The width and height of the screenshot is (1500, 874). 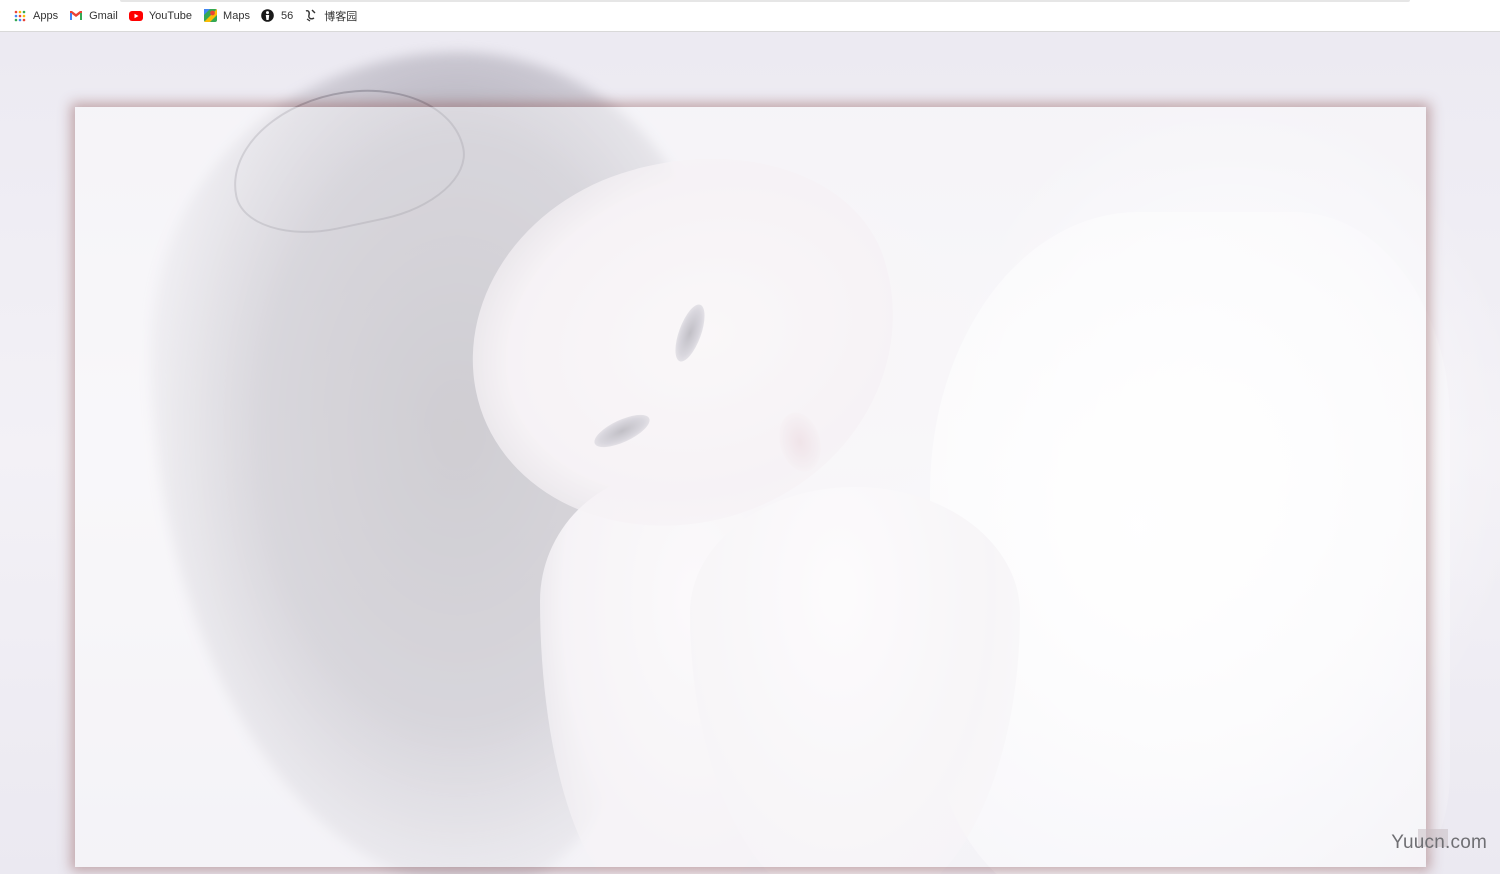 What do you see at coordinates (170, 15) in the screenshot?
I see `bookmark-label: YouTube` at bounding box center [170, 15].